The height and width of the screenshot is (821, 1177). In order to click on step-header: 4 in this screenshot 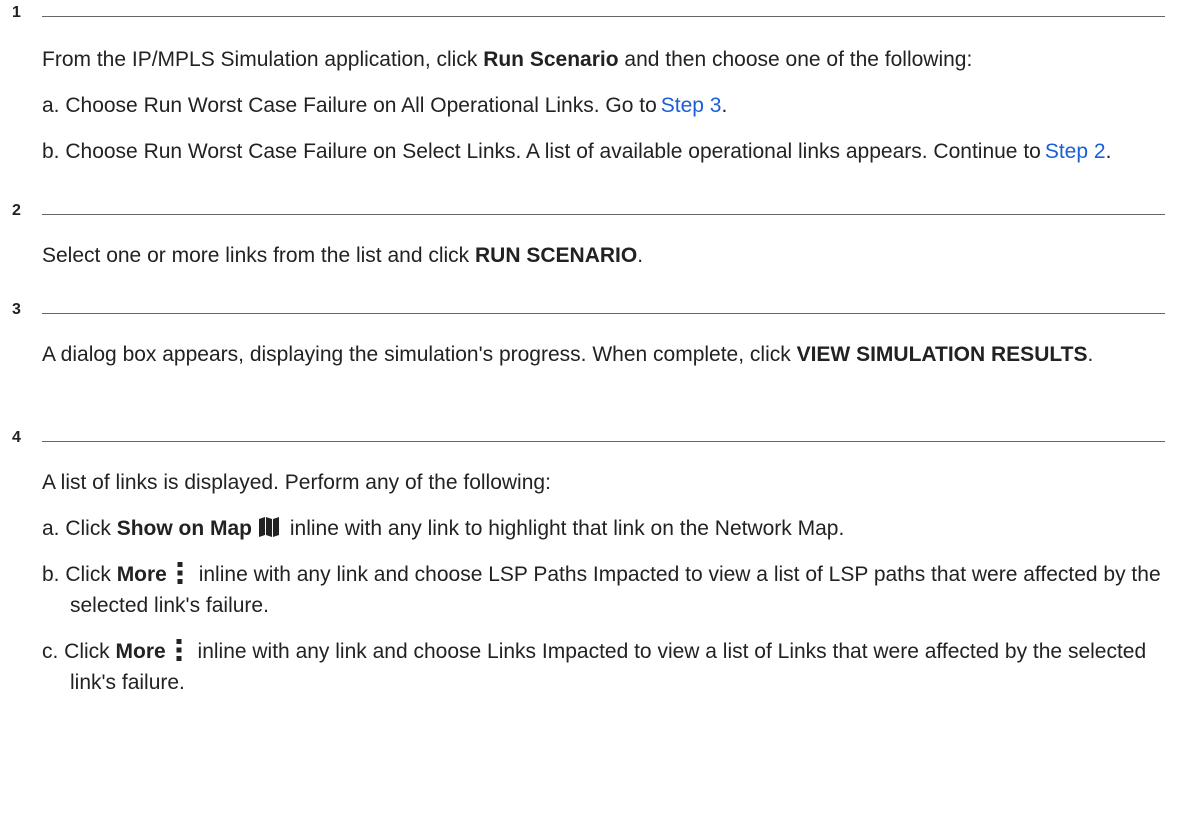, I will do `click(588, 440)`.